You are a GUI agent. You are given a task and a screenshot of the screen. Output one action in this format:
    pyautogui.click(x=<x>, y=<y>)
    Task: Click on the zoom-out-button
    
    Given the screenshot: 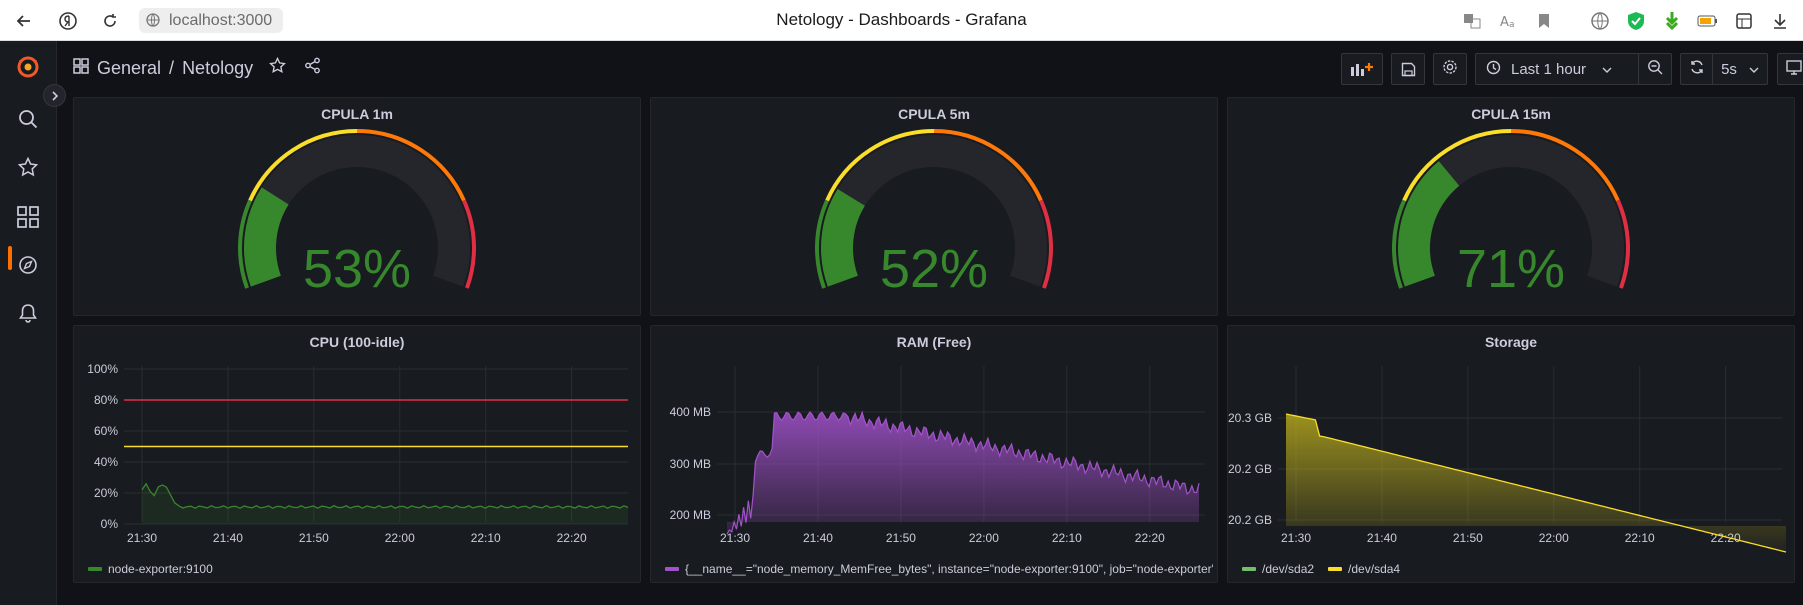 What is the action you would take?
    pyautogui.click(x=1655, y=69)
    